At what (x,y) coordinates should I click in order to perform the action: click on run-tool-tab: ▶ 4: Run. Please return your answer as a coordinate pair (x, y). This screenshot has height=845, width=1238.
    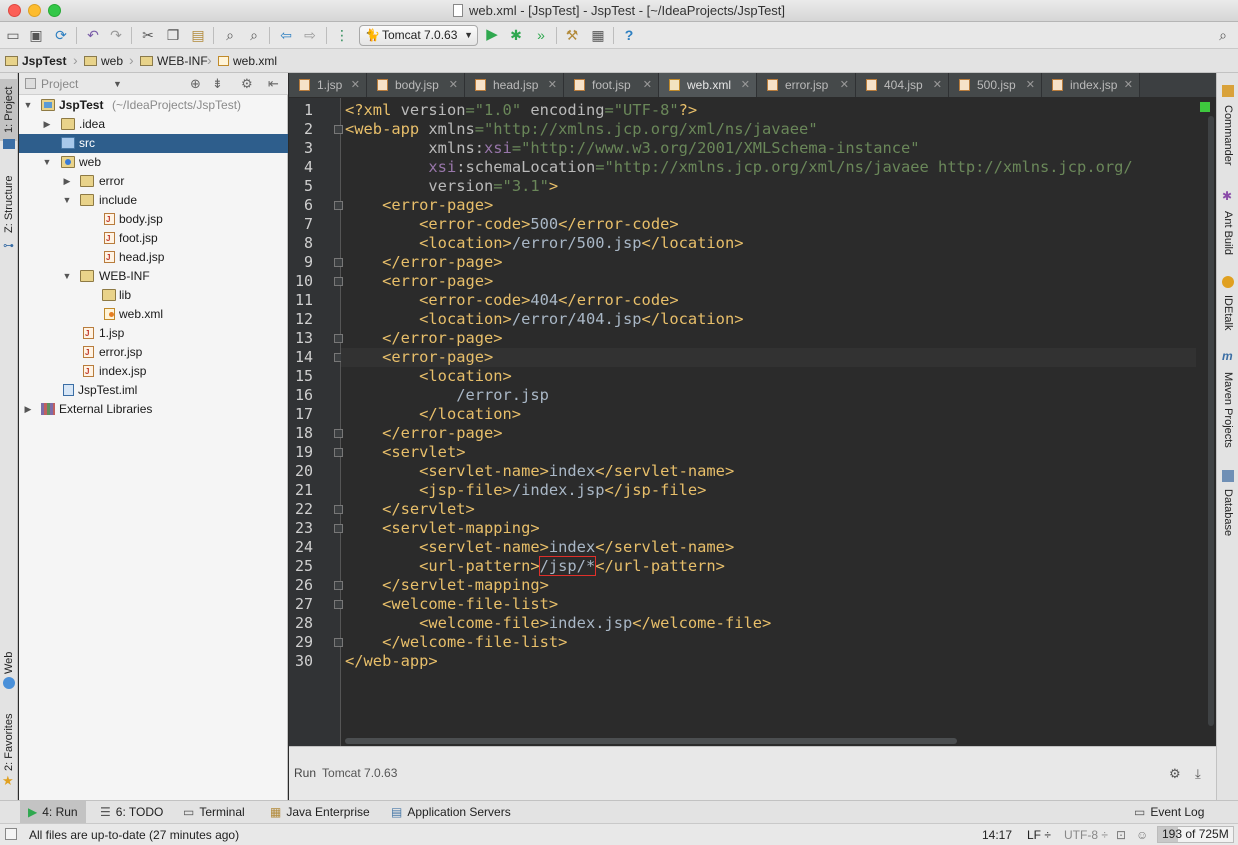
    Looking at the image, I should click on (53, 812).